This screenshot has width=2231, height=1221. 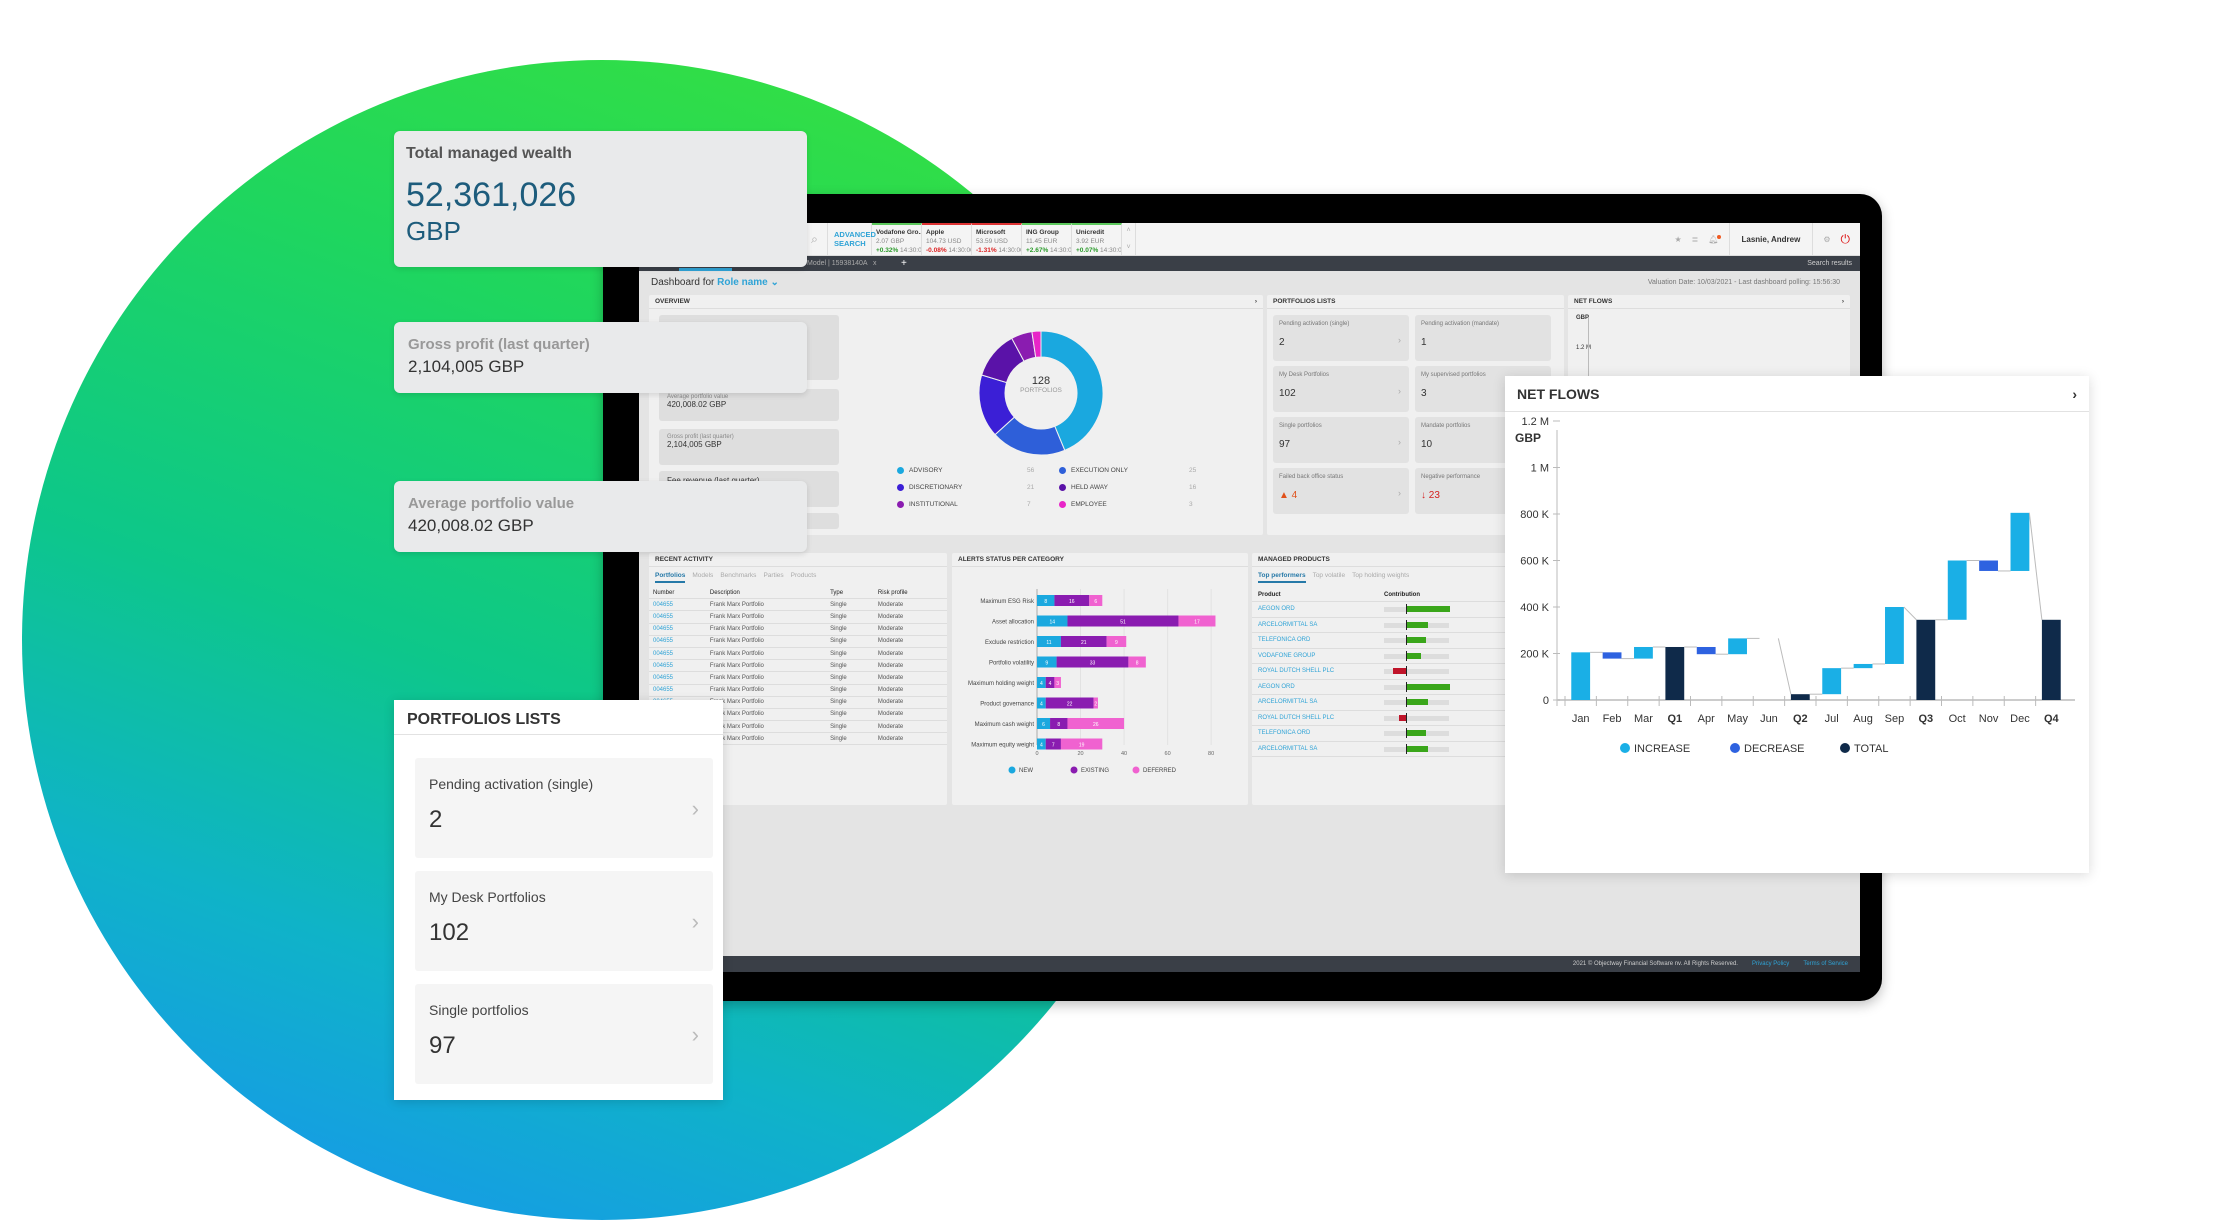 I want to click on chevron-down-icon: ˅, so click(x=1128, y=247).